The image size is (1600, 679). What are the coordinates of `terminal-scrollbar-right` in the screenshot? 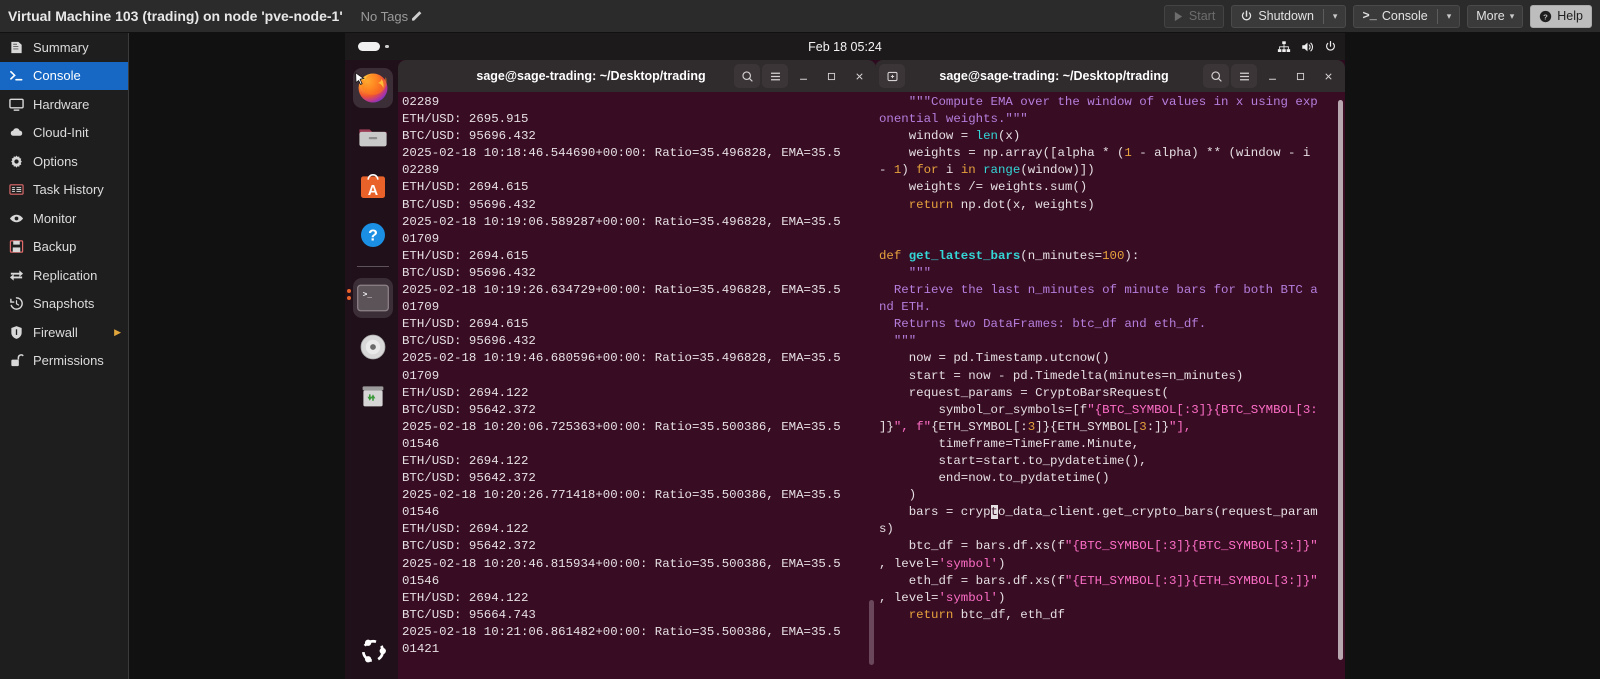 It's located at (1340, 380).